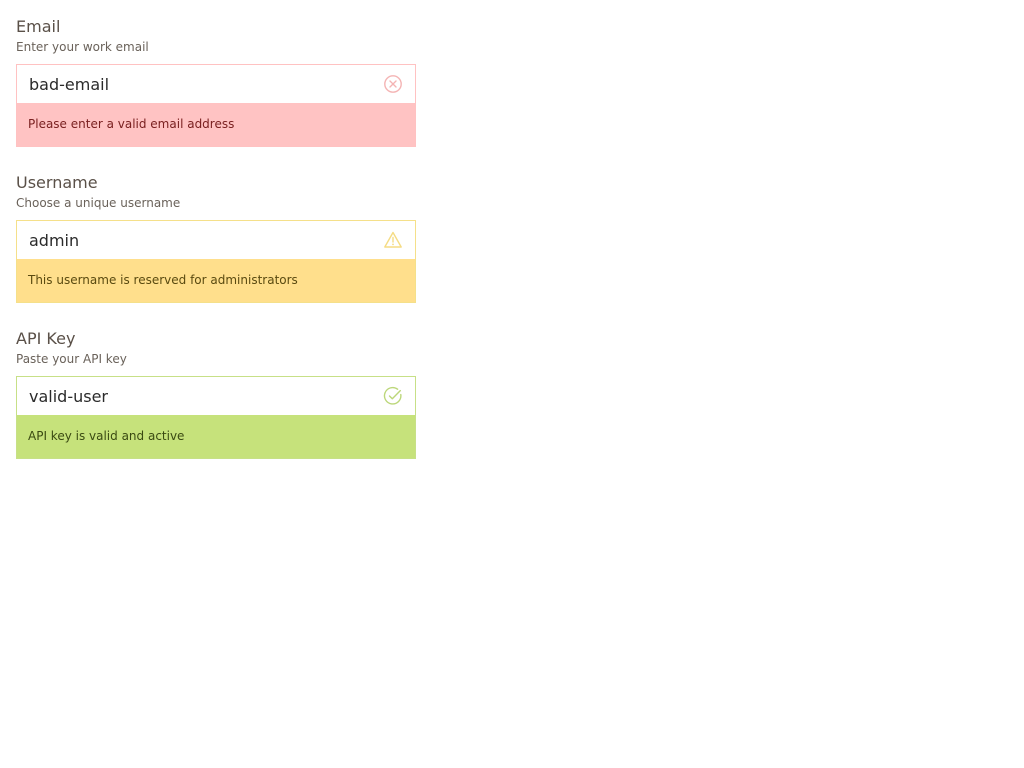 This screenshot has width=1024, height=768. I want to click on username-hint: Choose a unique username, so click(98, 203).